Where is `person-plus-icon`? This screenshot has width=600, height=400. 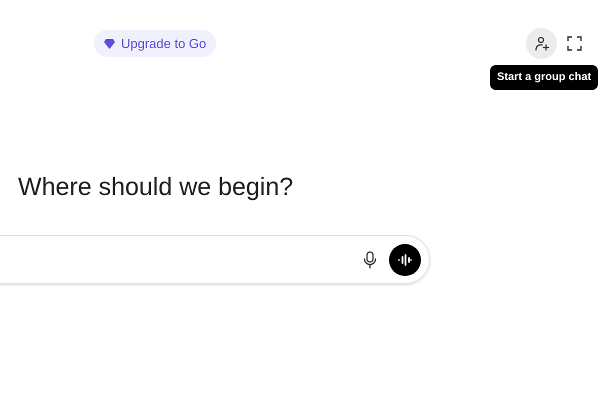
person-plus-icon is located at coordinates (542, 44).